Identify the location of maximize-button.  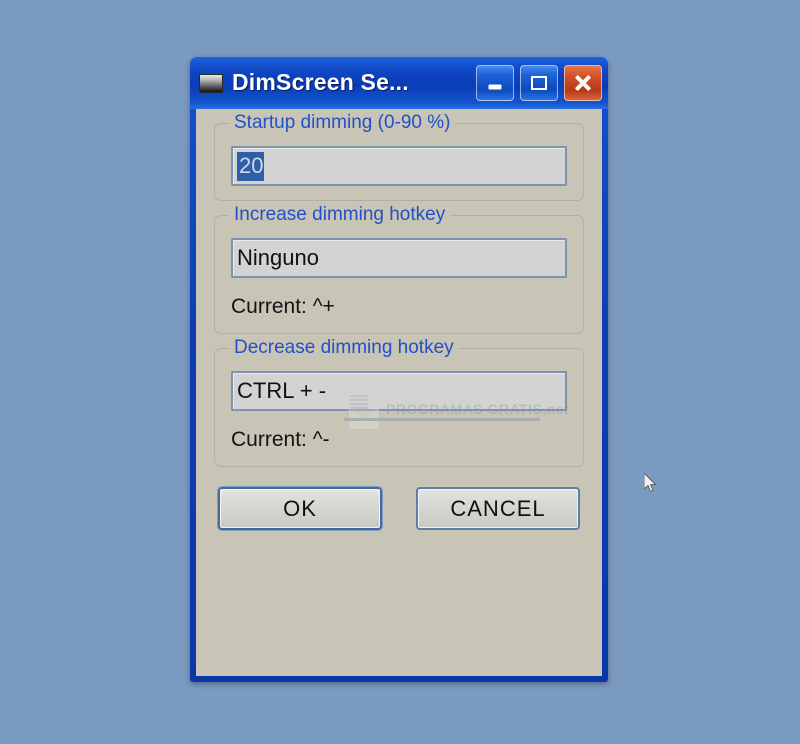
(539, 83).